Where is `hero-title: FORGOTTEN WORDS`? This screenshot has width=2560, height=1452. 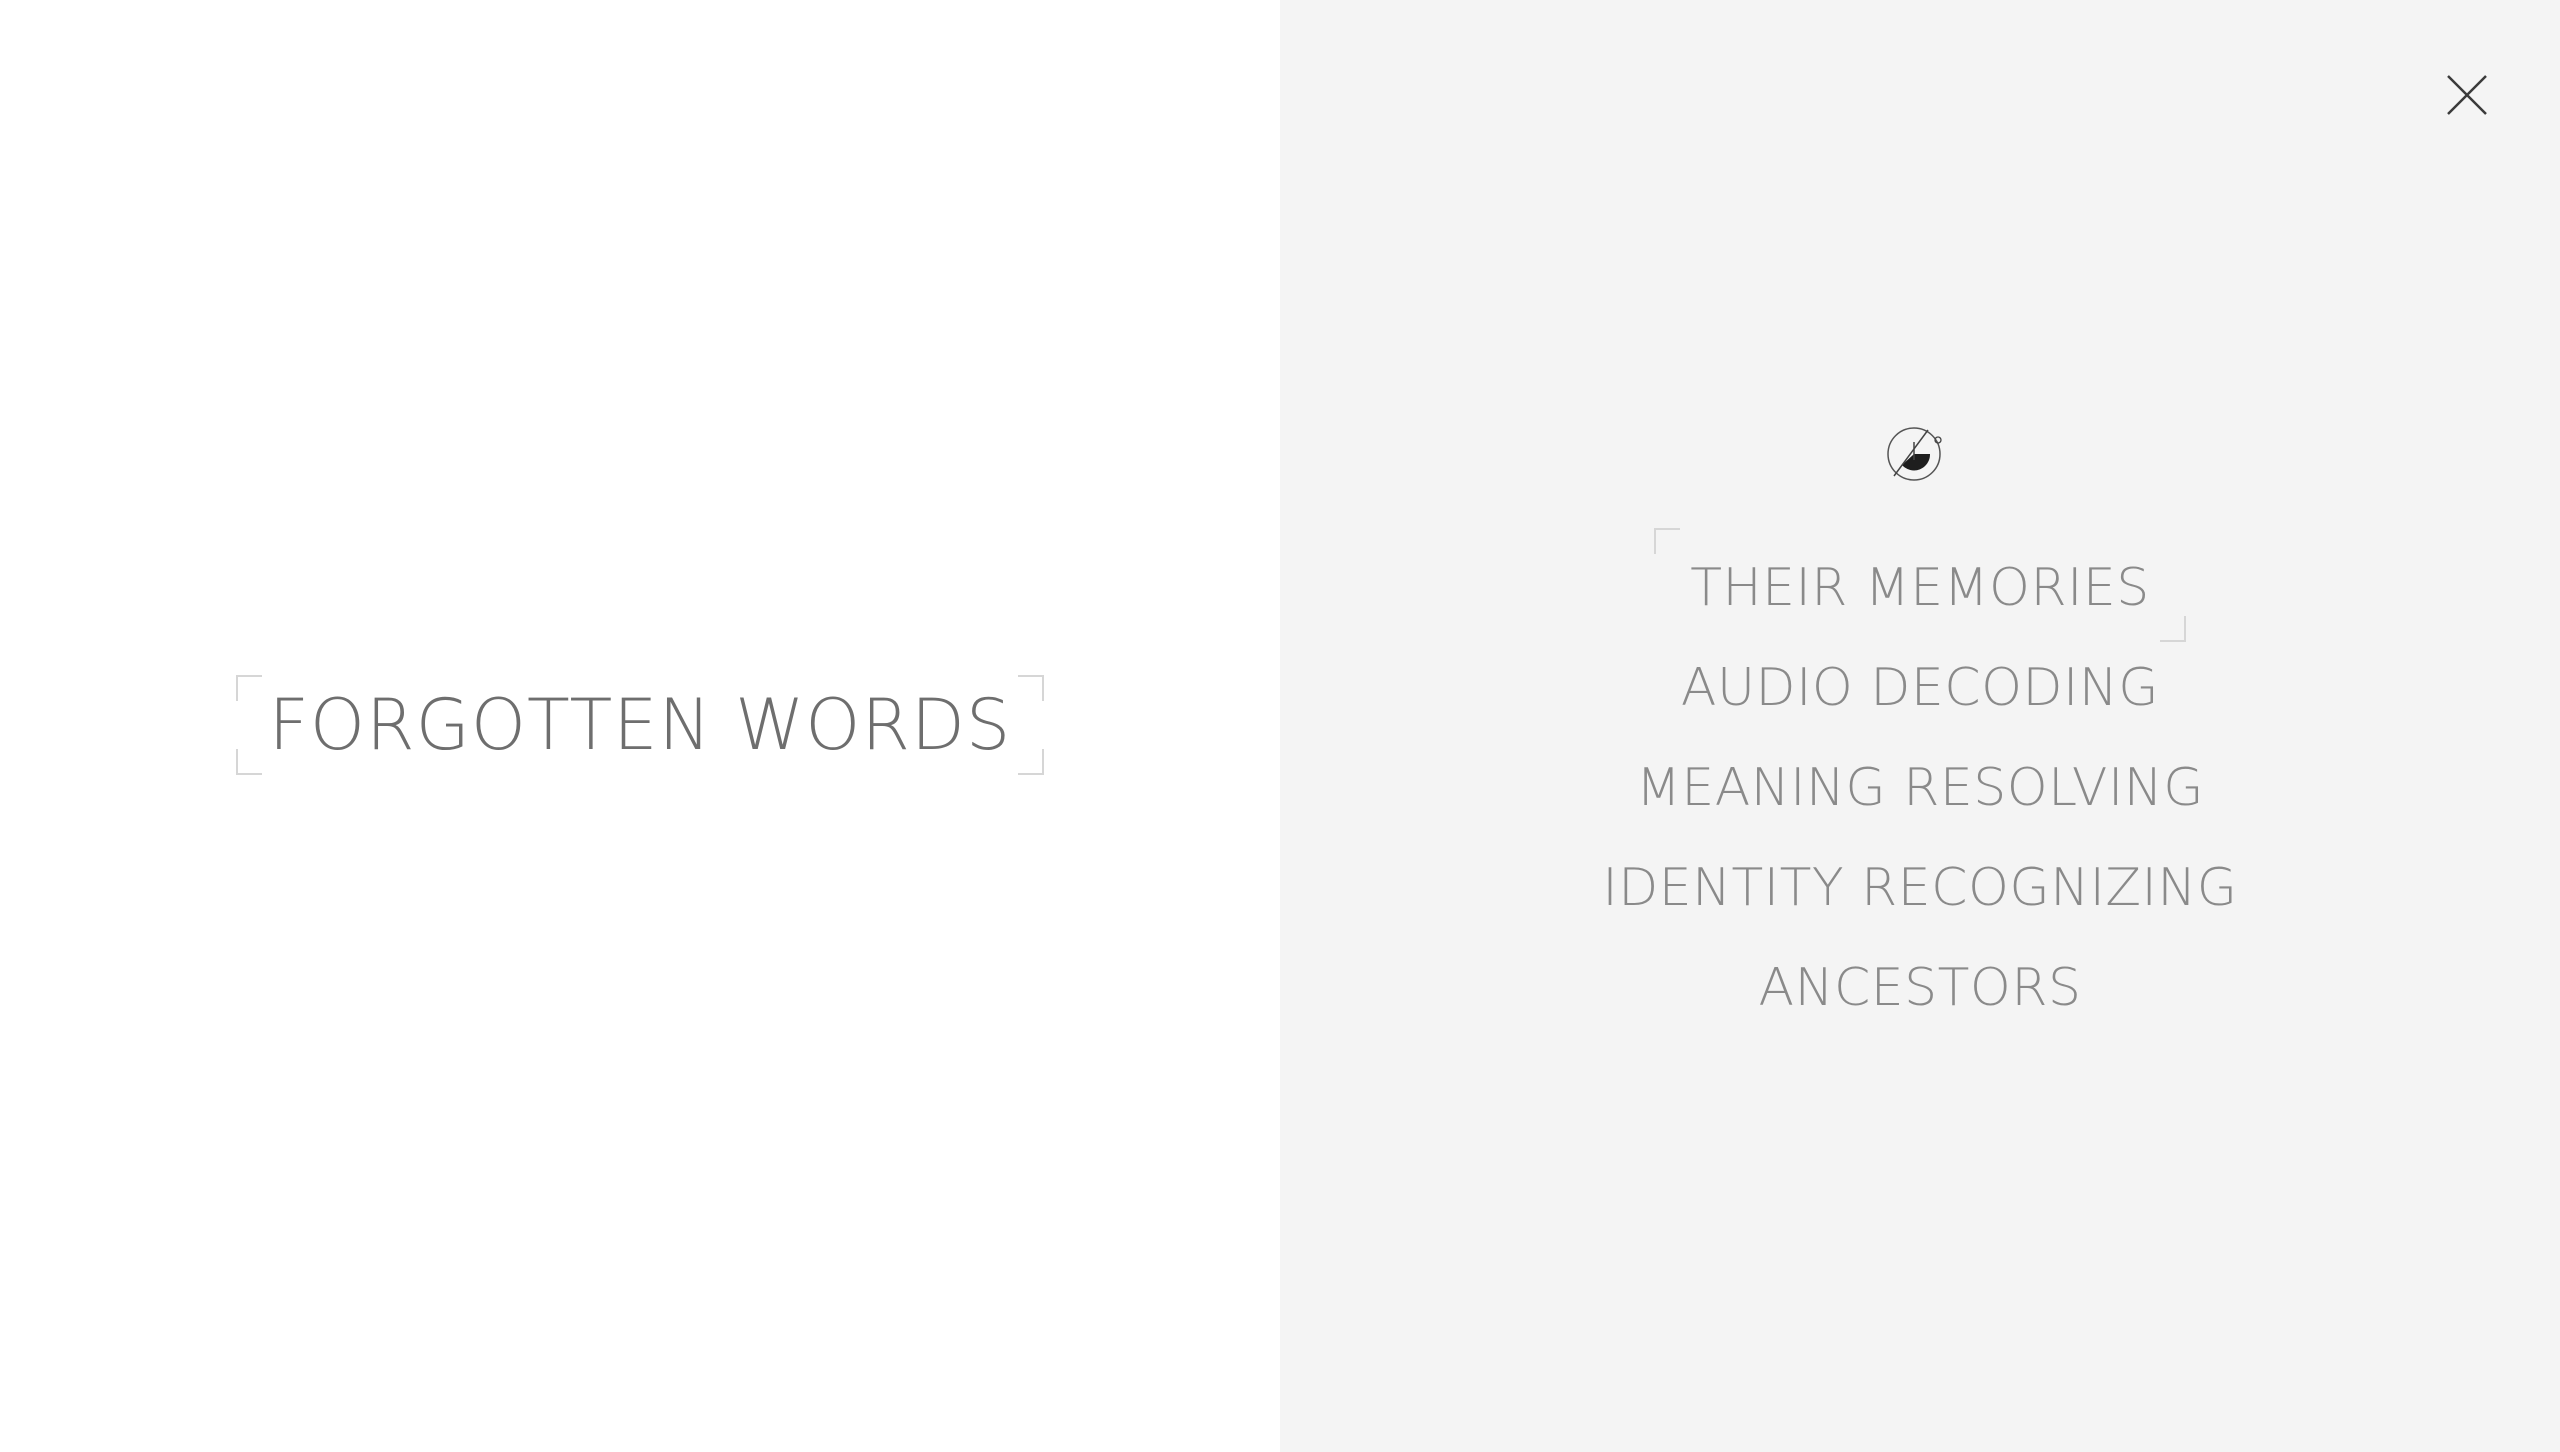 hero-title: FORGOTTEN WORDS is located at coordinates (640, 725).